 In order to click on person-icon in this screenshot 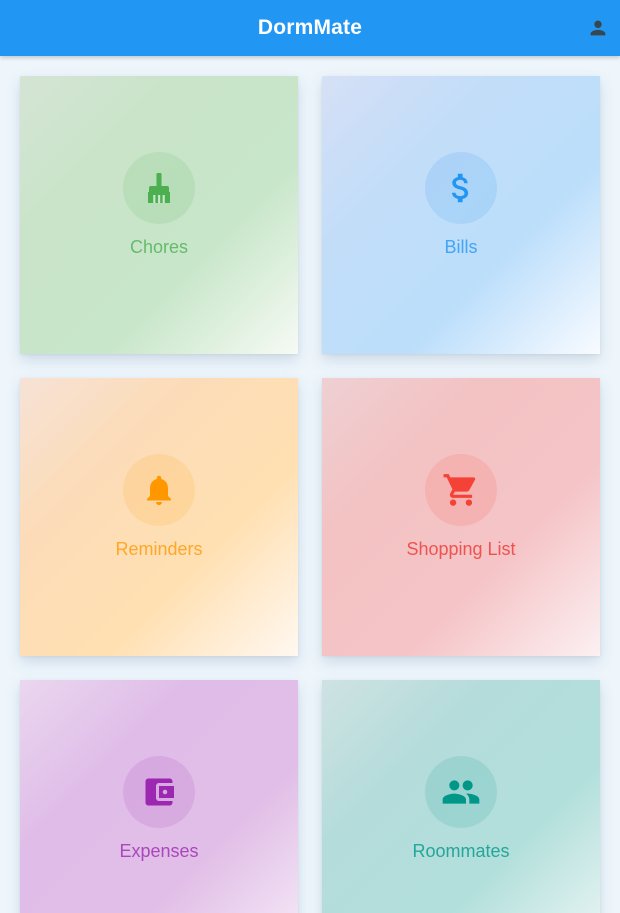, I will do `click(598, 28)`.